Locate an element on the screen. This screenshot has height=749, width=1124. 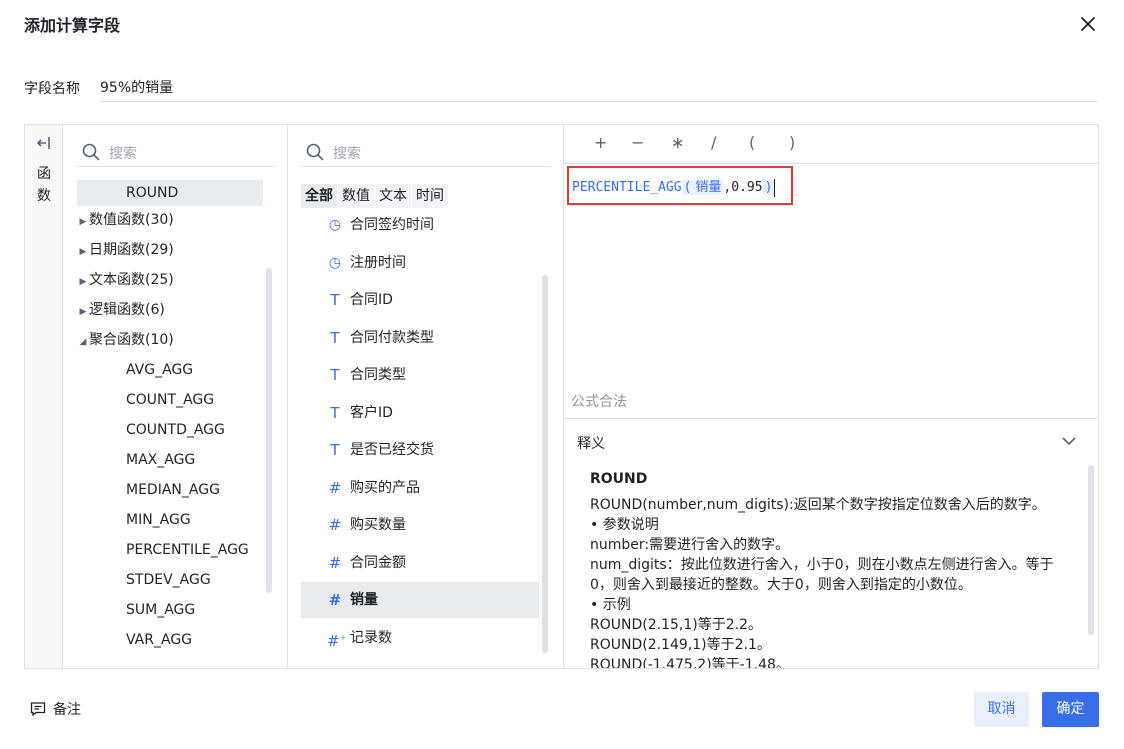
field-item: #+ 记录数 is located at coordinates (420, 638).